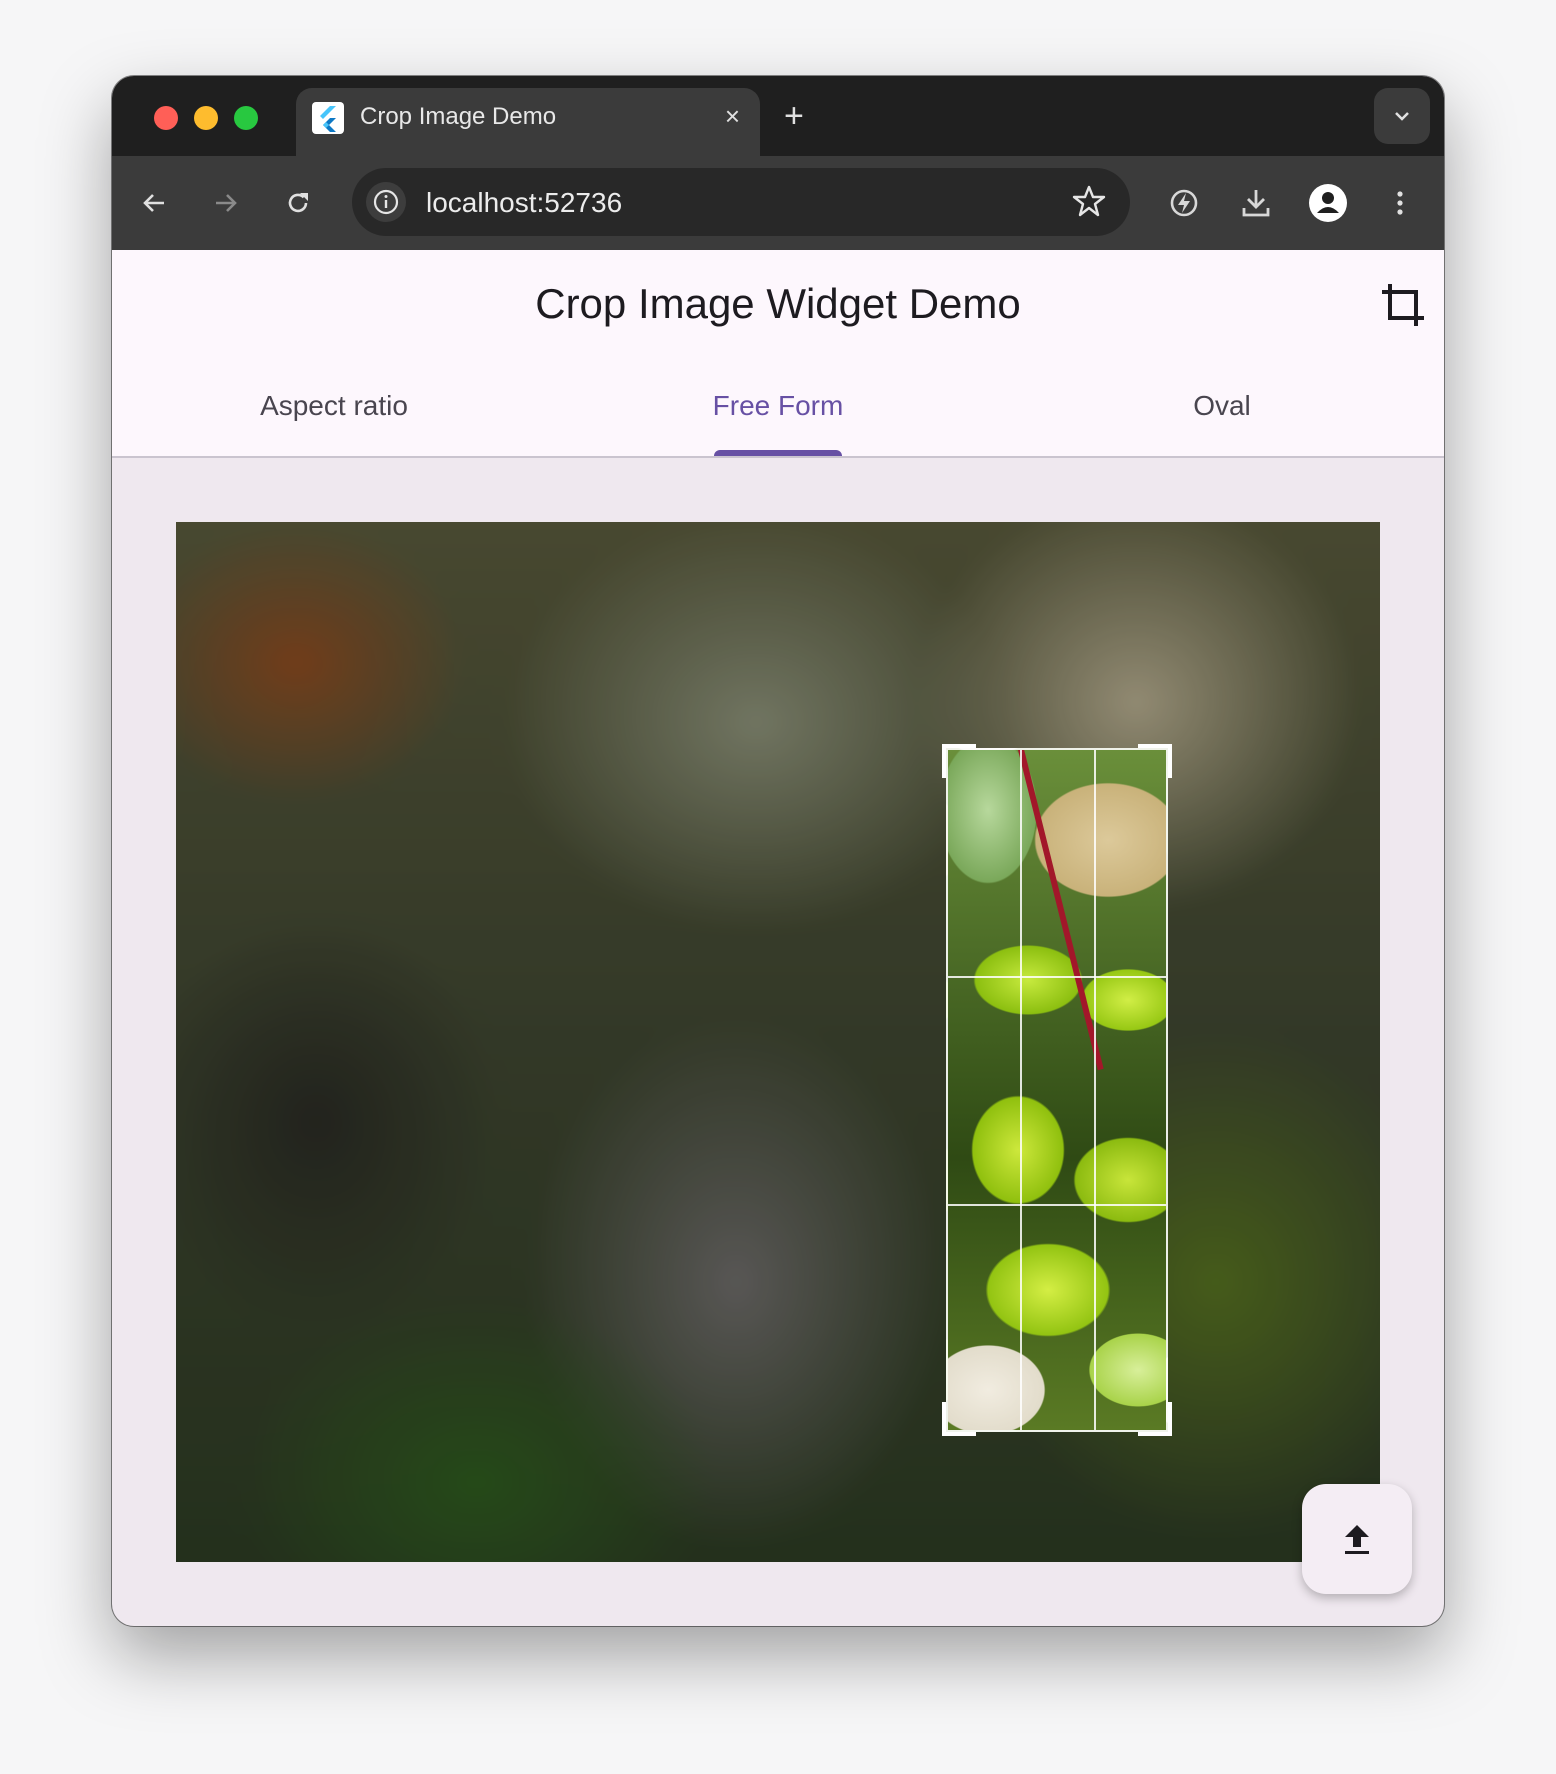  Describe the element at coordinates (334, 406) in the screenshot. I see `tab-aspect-ratio: Aspect ratio` at that location.